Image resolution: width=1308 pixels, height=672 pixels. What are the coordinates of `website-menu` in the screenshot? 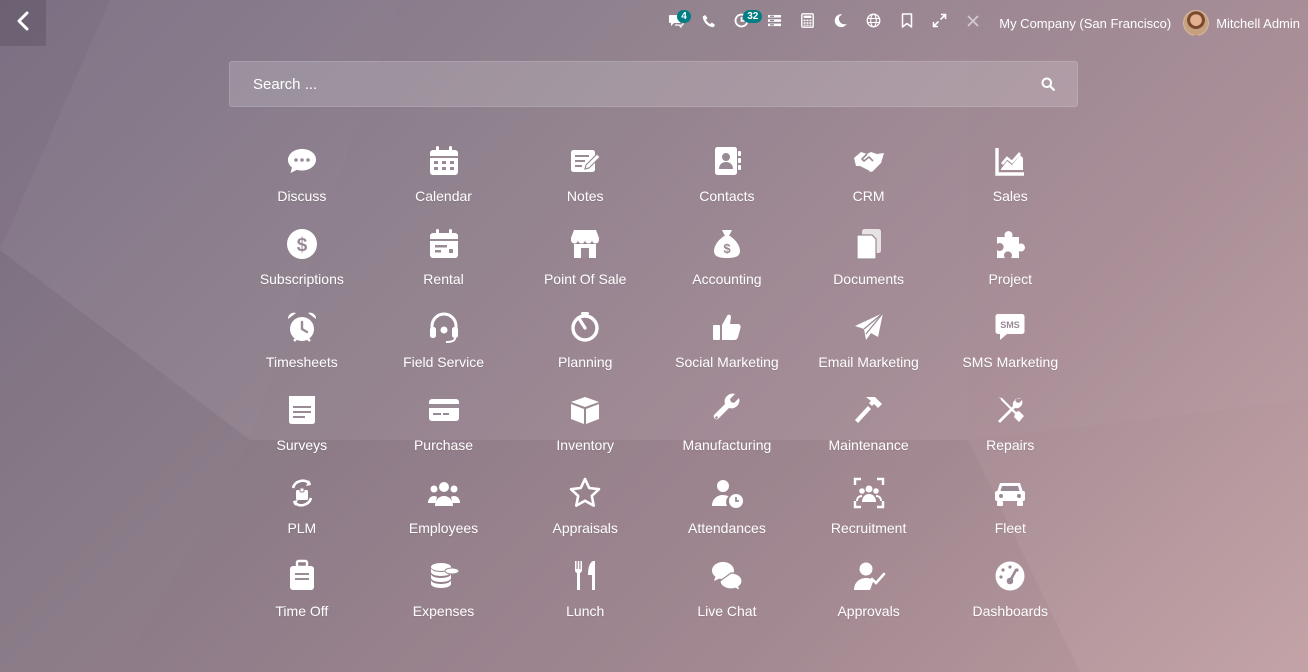 It's located at (873, 23).